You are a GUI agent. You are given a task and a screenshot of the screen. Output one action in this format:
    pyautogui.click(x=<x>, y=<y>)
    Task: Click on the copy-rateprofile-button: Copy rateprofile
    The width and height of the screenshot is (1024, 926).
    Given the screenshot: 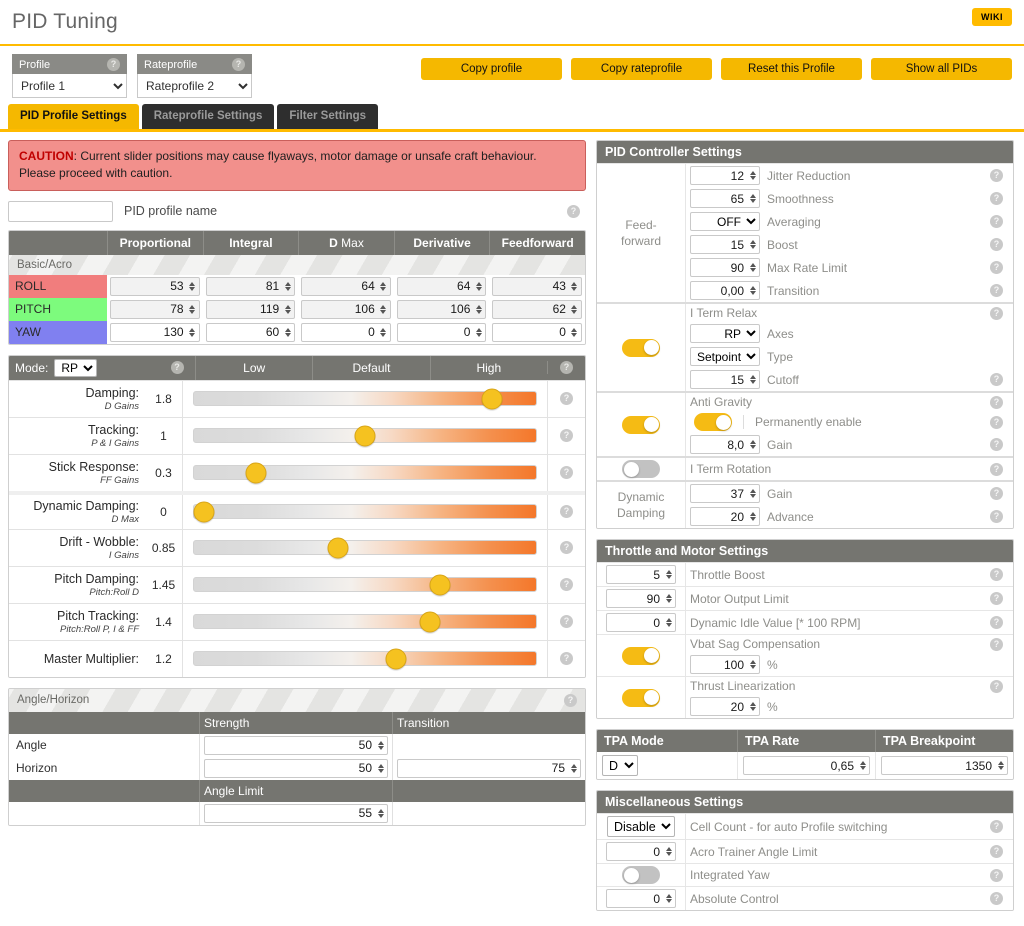 What is the action you would take?
    pyautogui.click(x=641, y=69)
    